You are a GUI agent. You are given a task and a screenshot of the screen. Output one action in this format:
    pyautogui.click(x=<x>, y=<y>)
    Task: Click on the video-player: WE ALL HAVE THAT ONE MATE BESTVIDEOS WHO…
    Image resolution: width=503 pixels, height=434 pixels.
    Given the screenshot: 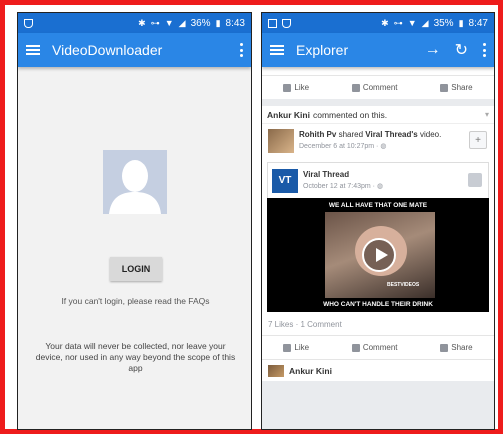 What is the action you would take?
    pyautogui.click(x=378, y=255)
    